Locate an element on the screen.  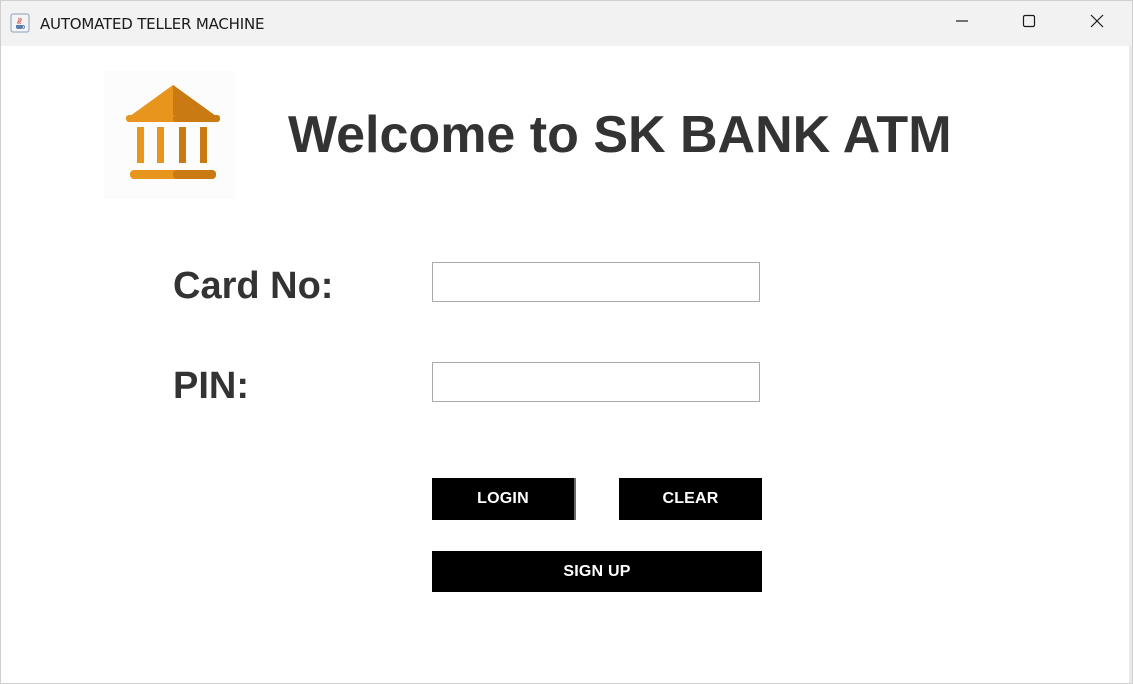
close-icon is located at coordinates (1097, 23).